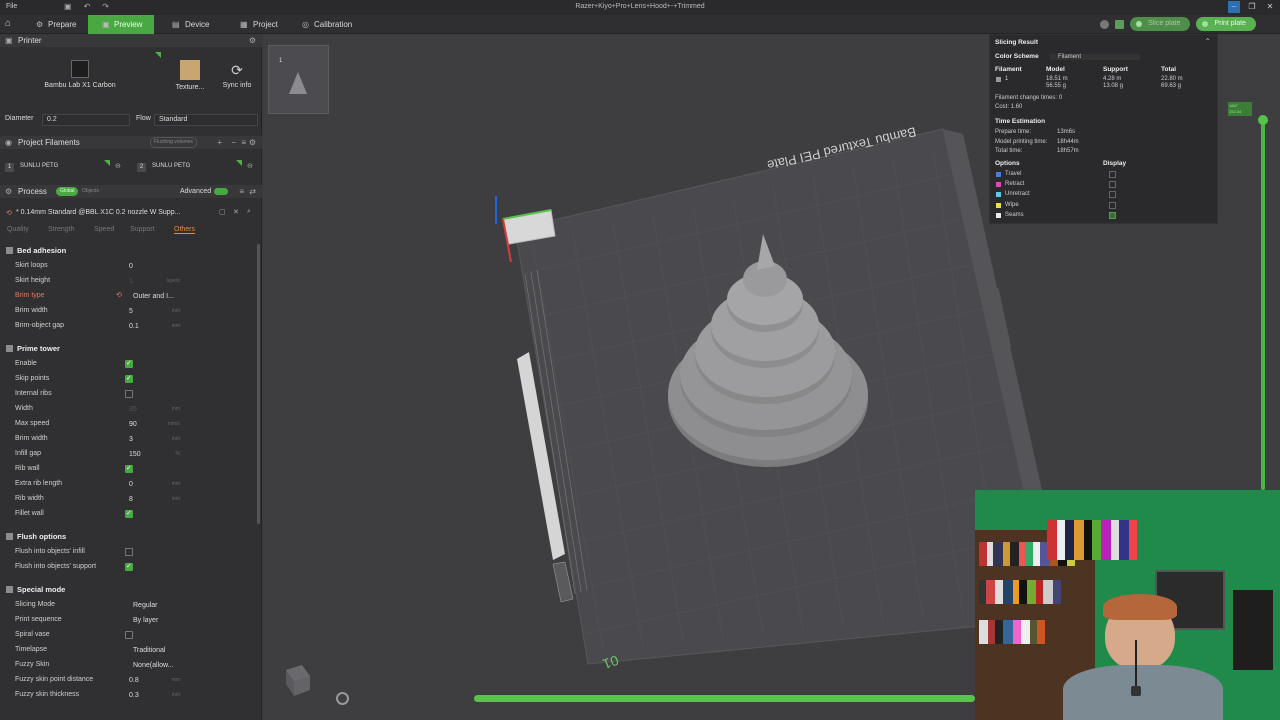 The width and height of the screenshot is (1280, 720). What do you see at coordinates (252, 191) in the screenshot?
I see `compare-icon: ⇄` at bounding box center [252, 191].